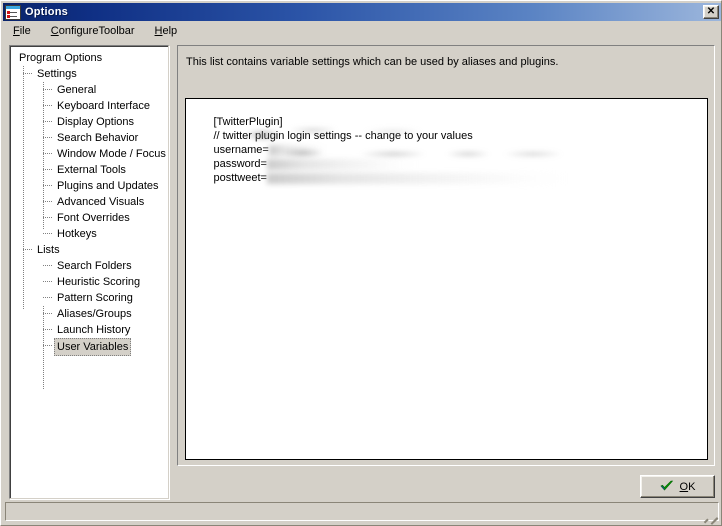 The height and width of the screenshot is (526, 722). I want to click on resize-grip, so click(711, 518).